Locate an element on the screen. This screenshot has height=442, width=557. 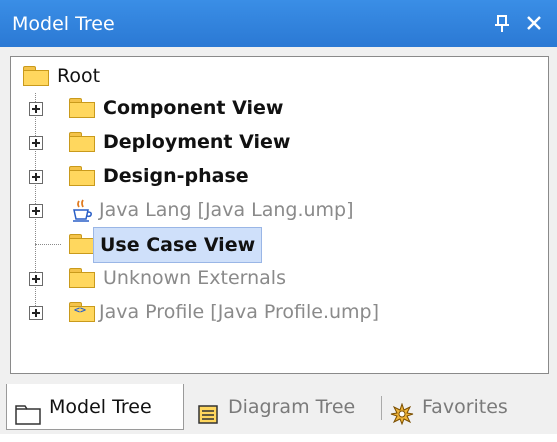
tree-node-label: Unknown Externals is located at coordinates (194, 278).